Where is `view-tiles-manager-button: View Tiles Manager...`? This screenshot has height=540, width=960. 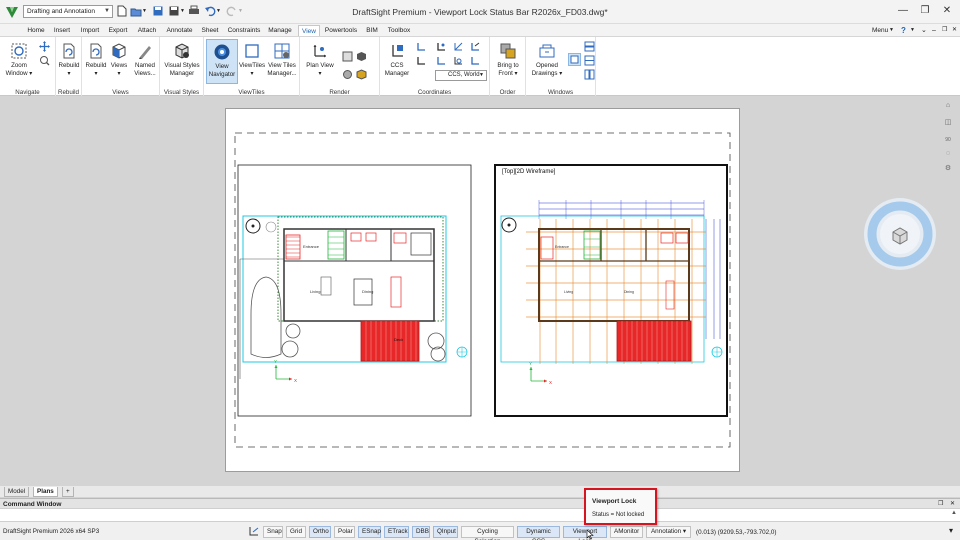
view-tiles-manager-button: View Tiles Manager... is located at coordinates (282, 58).